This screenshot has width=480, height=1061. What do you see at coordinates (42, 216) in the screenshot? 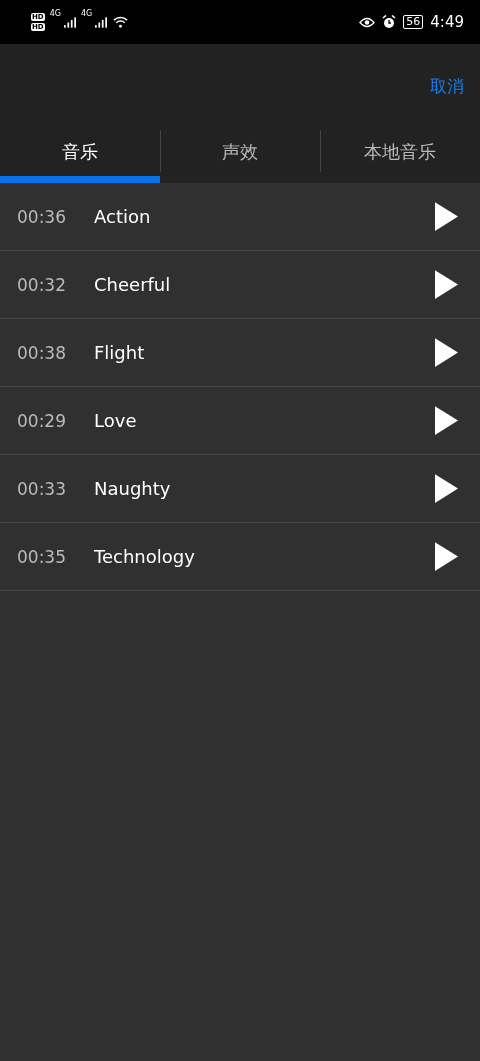
I see `track-duration: 00:36` at bounding box center [42, 216].